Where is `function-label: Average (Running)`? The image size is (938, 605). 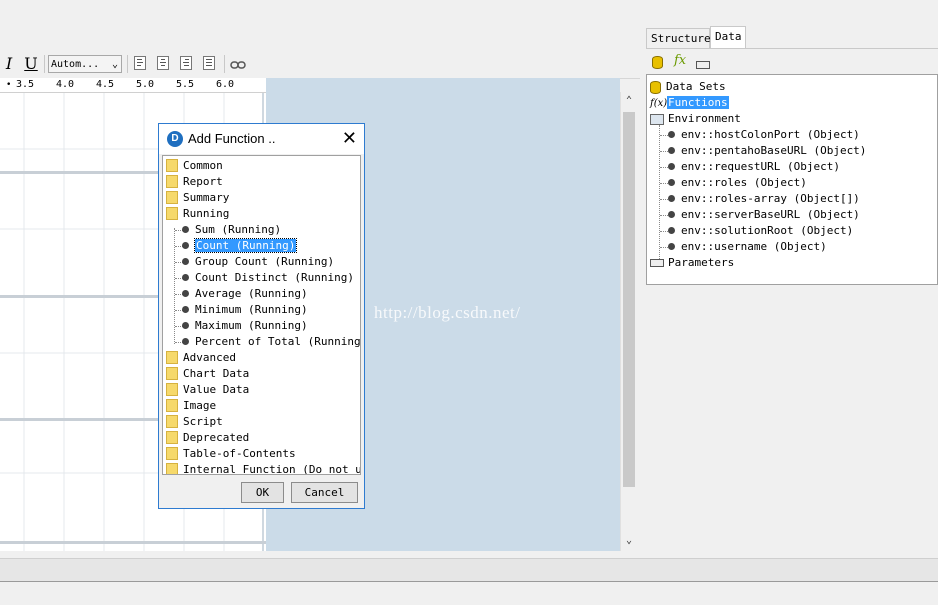 function-label: Average (Running) is located at coordinates (251, 293).